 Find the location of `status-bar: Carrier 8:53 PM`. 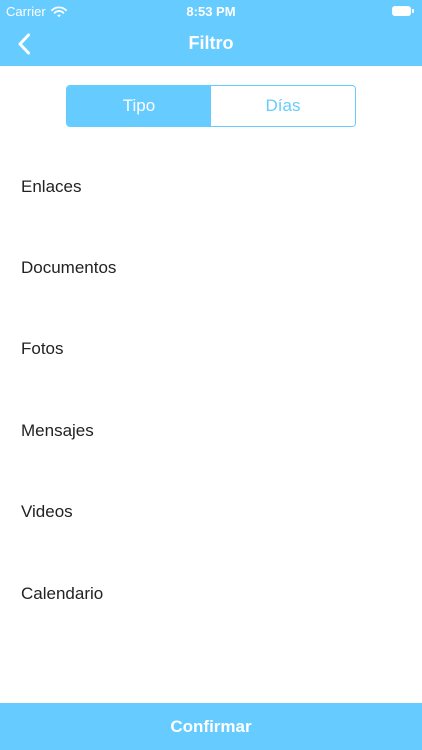

status-bar: Carrier 8:53 PM is located at coordinates (211, 11).